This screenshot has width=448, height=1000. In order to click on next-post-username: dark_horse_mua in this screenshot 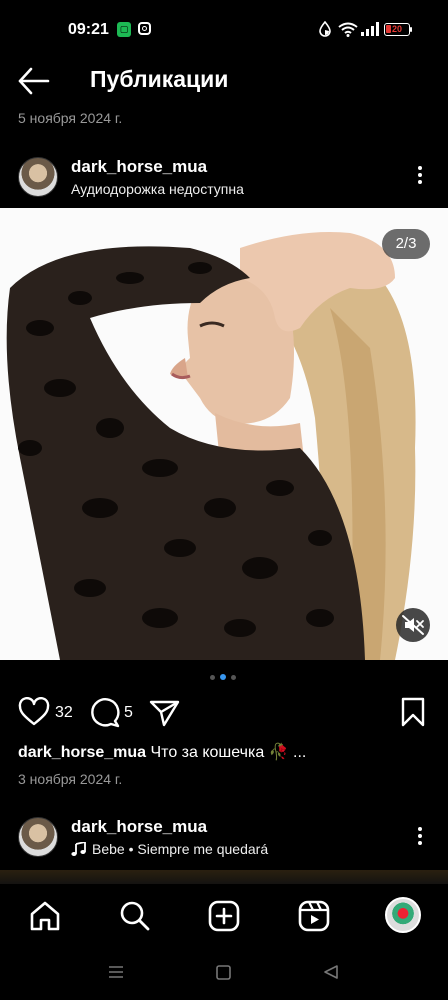, I will do `click(139, 827)`.